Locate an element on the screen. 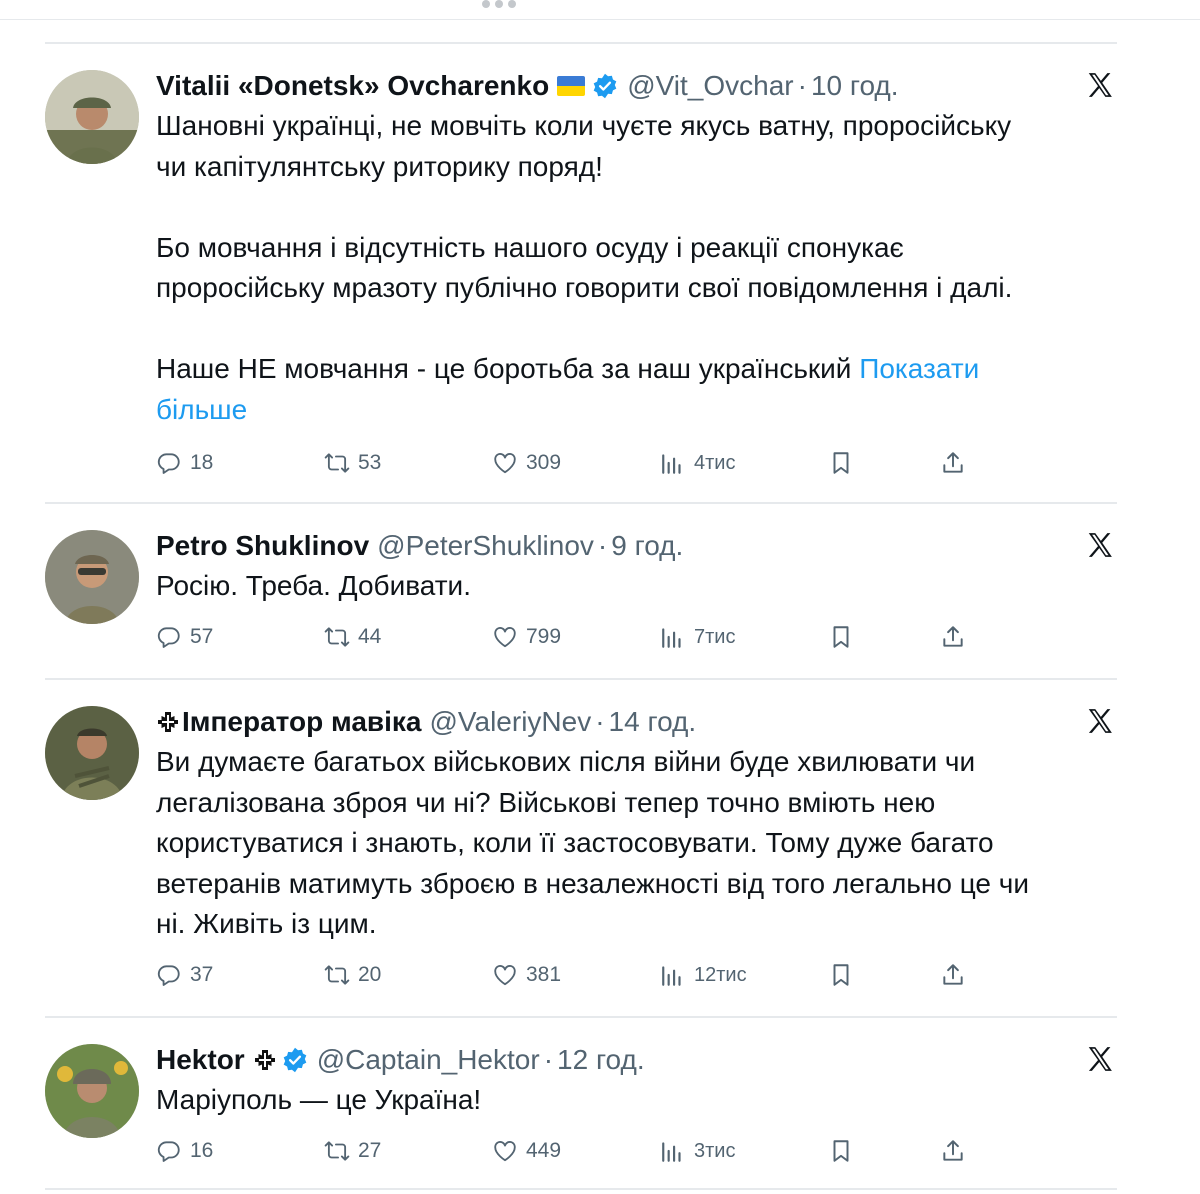 This screenshot has width=1200, height=1194. like-count: 381 is located at coordinates (544, 974).